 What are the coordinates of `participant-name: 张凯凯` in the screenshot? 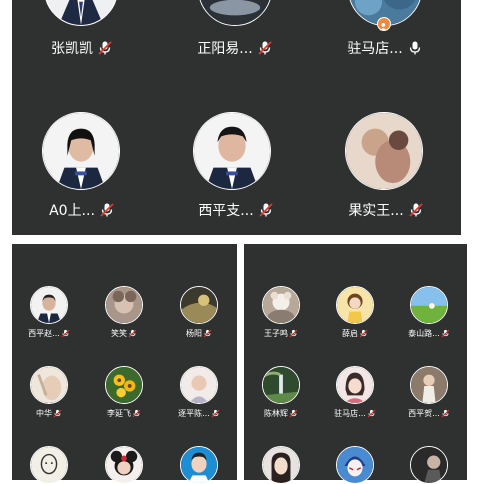 It's located at (72, 49).